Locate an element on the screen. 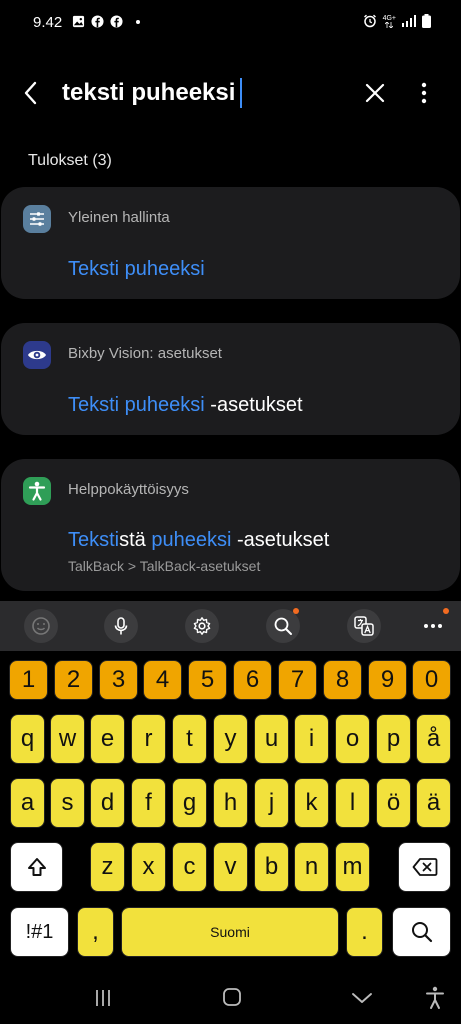  search-action-key is located at coordinates (421, 932).